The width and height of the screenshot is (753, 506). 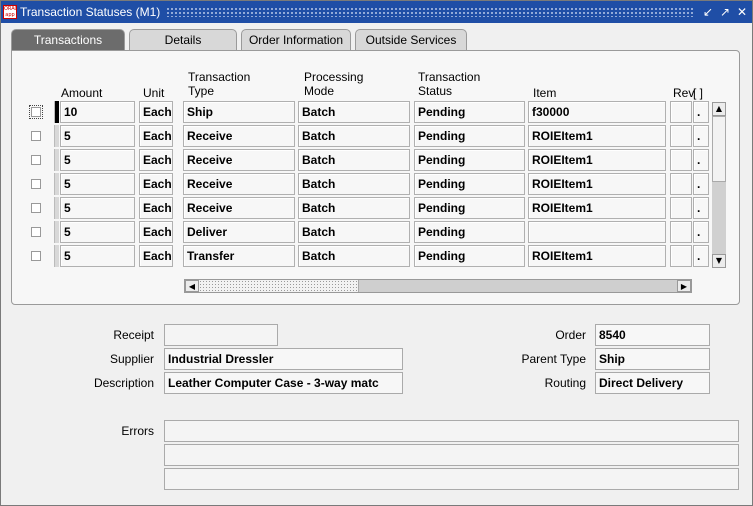 I want to click on close-icon: ✕, so click(x=742, y=12).